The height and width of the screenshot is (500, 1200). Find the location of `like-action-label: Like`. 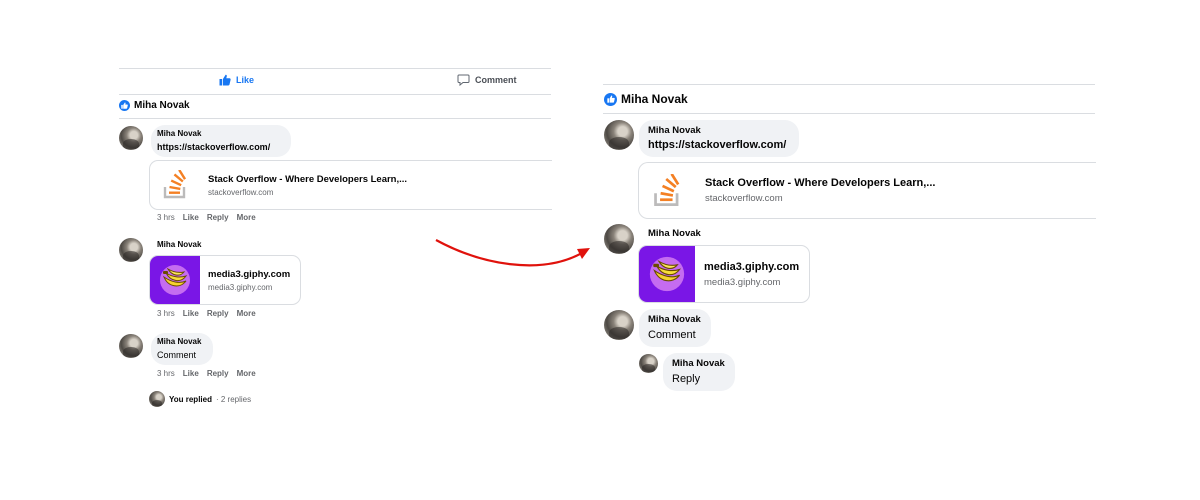

like-action-label: Like is located at coordinates (245, 80).